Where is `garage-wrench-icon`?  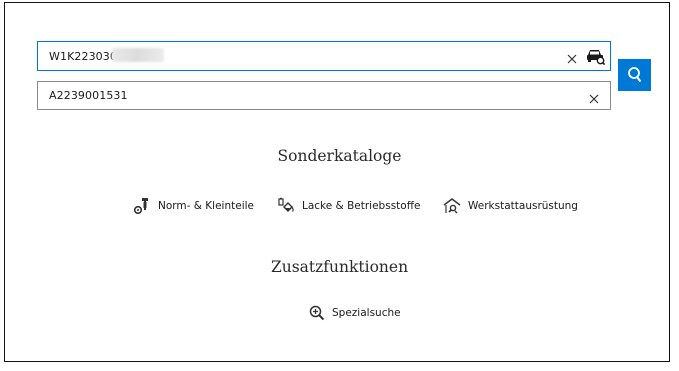 garage-wrench-icon is located at coordinates (452, 206).